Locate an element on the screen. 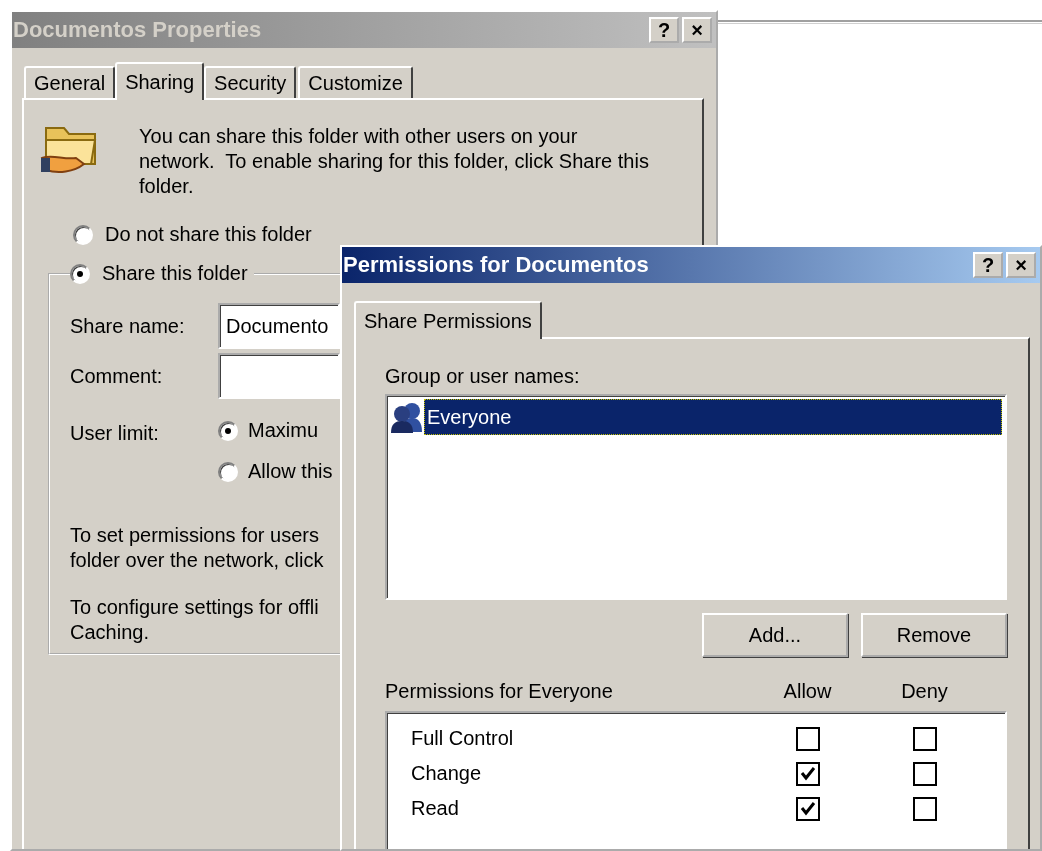  column-header: Allow is located at coordinates (807, 691).